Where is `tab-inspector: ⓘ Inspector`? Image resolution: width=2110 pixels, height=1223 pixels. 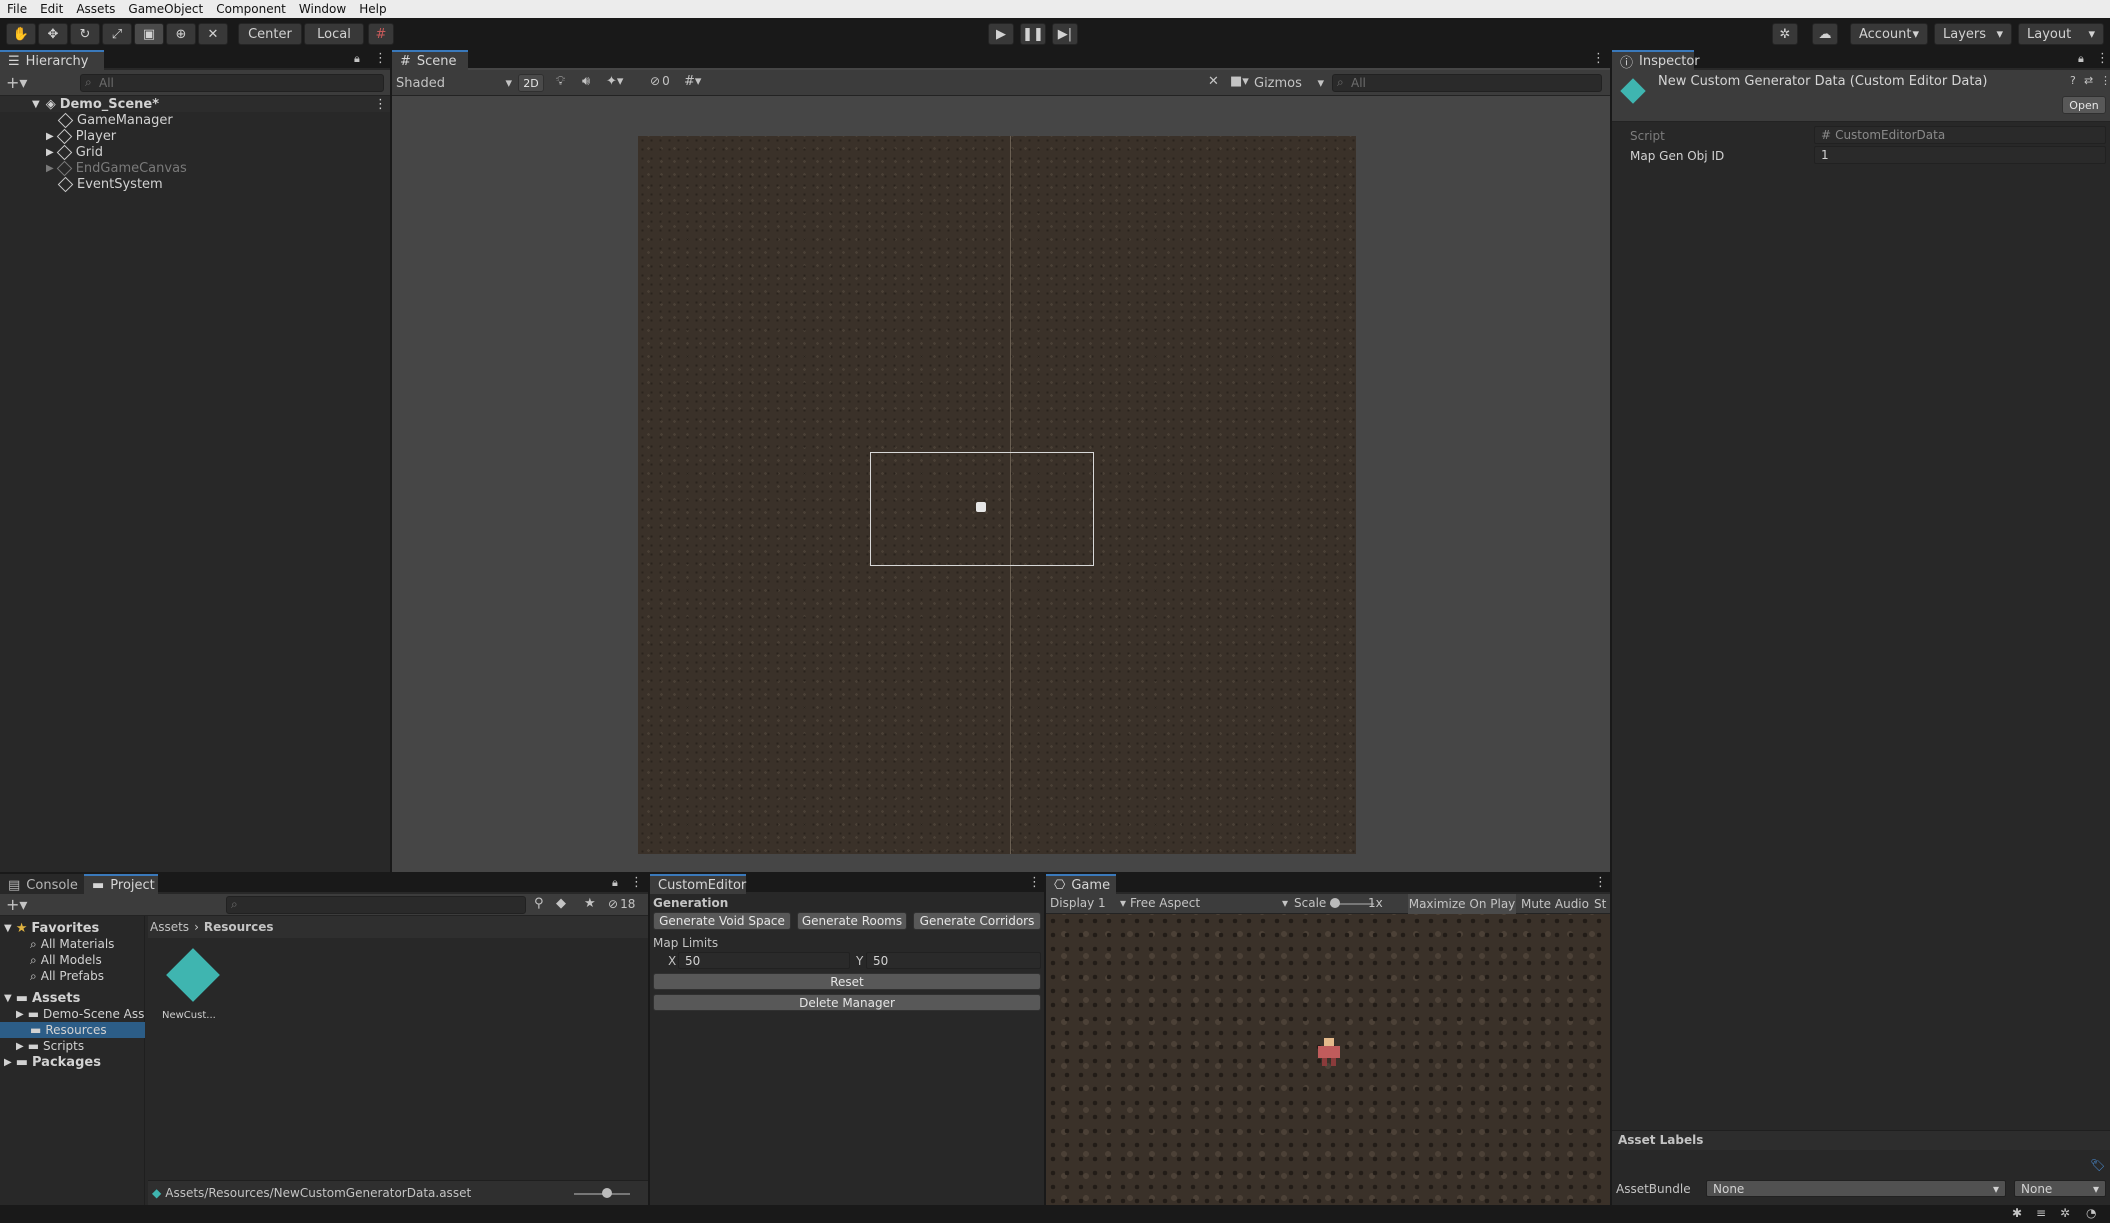
tab-inspector: ⓘ Inspector is located at coordinates (1656, 60).